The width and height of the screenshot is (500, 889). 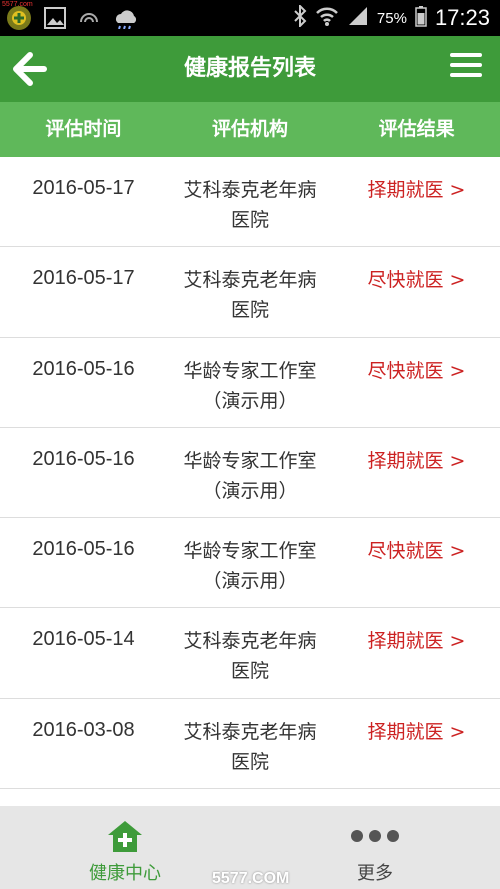 I want to click on report-date: 2016-05-14, so click(x=83, y=639).